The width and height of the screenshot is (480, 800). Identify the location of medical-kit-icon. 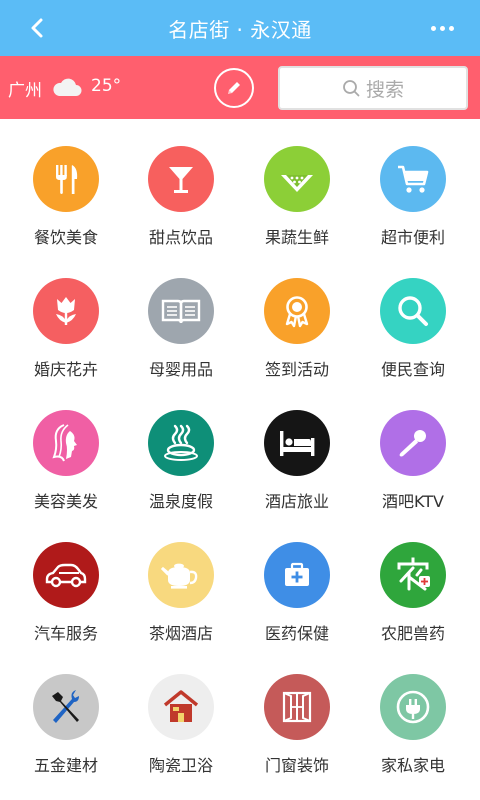
(297, 575).